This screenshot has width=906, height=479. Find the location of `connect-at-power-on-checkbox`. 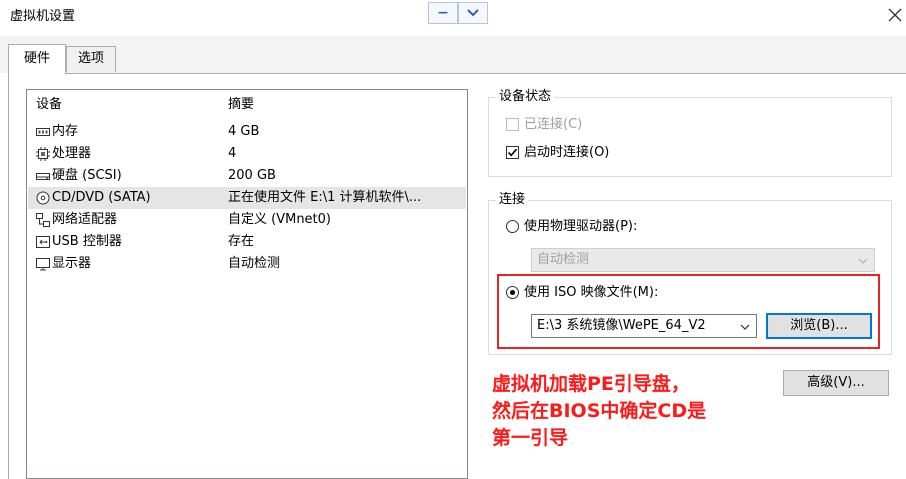

connect-at-power-on-checkbox is located at coordinates (512, 152).